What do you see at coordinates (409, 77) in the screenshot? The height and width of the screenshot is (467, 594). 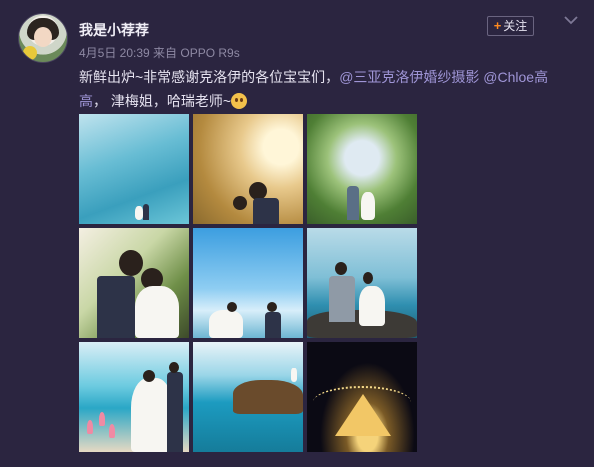 I see `mention-link-studio: @三亚克洛伊婚纱摄影` at bounding box center [409, 77].